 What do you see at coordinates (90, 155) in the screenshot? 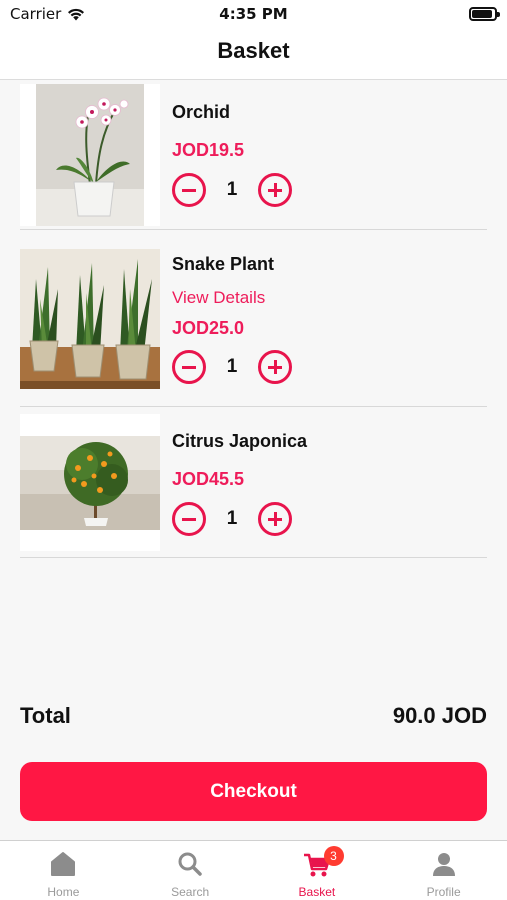
I see `orchid-image` at bounding box center [90, 155].